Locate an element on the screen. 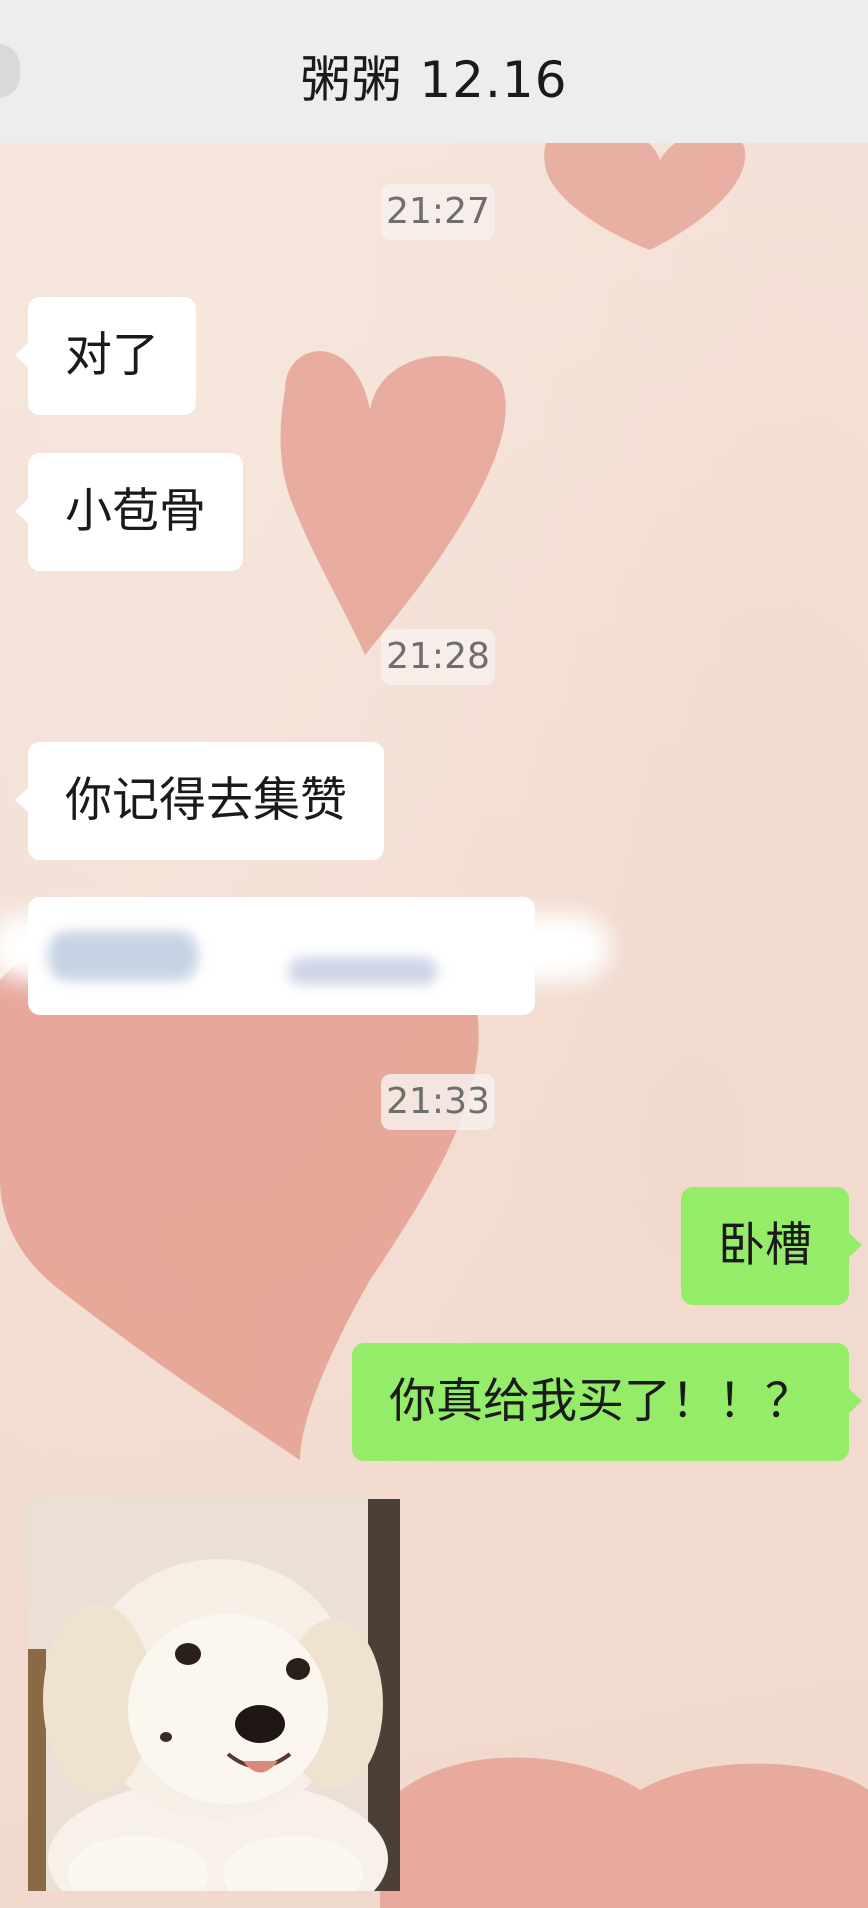 This screenshot has width=868, height=1908. chat-header: 粥粥 12.16 is located at coordinates (434, 71).